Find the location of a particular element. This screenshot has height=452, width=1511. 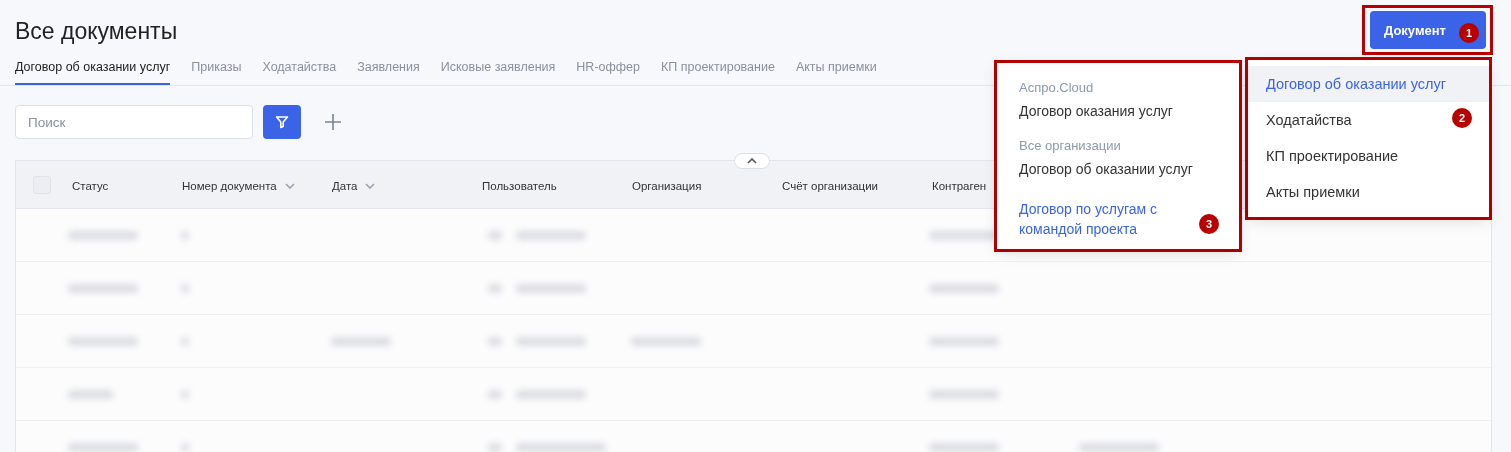

column-header: Номер документа is located at coordinates (238, 185).